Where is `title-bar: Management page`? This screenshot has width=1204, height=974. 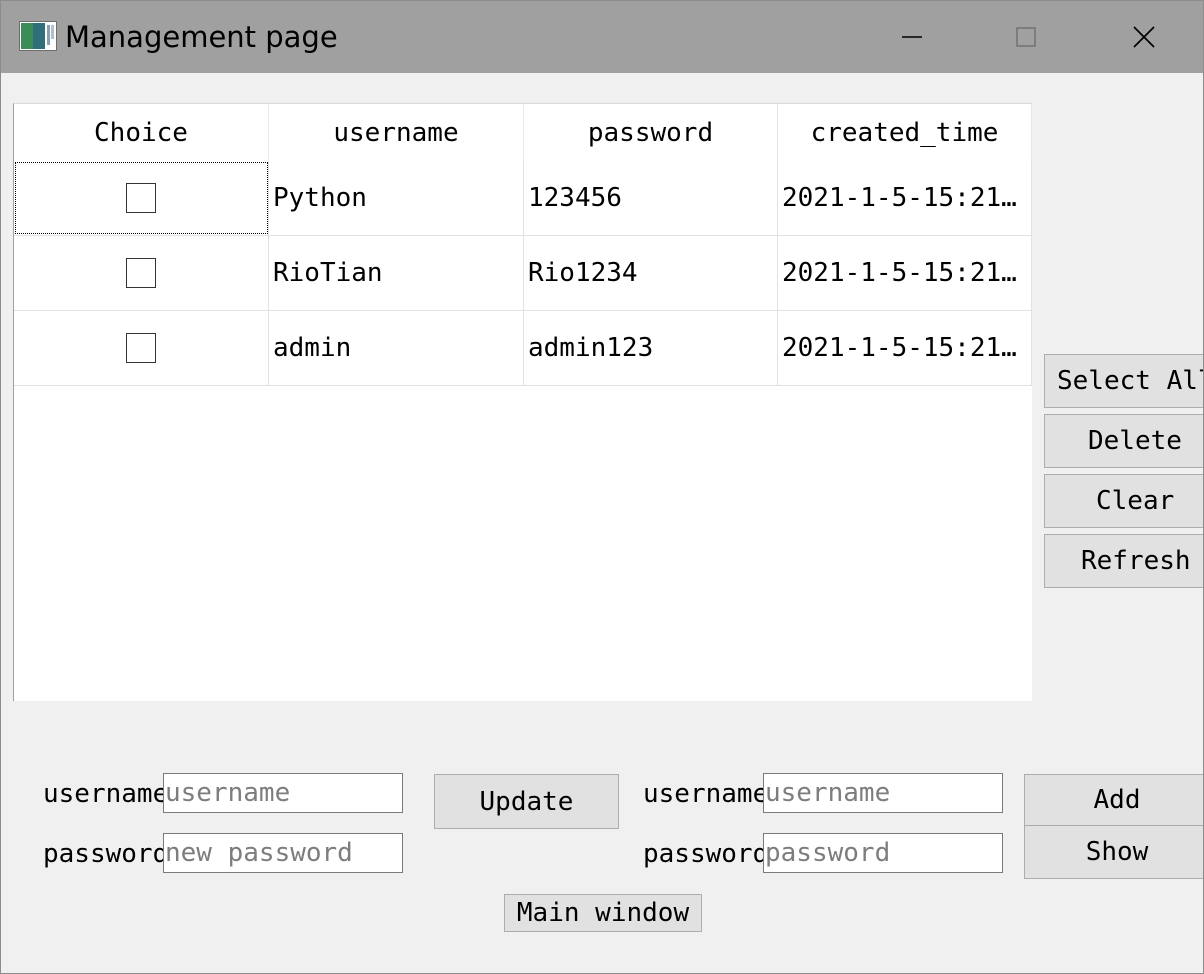 title-bar: Management page is located at coordinates (602, 37).